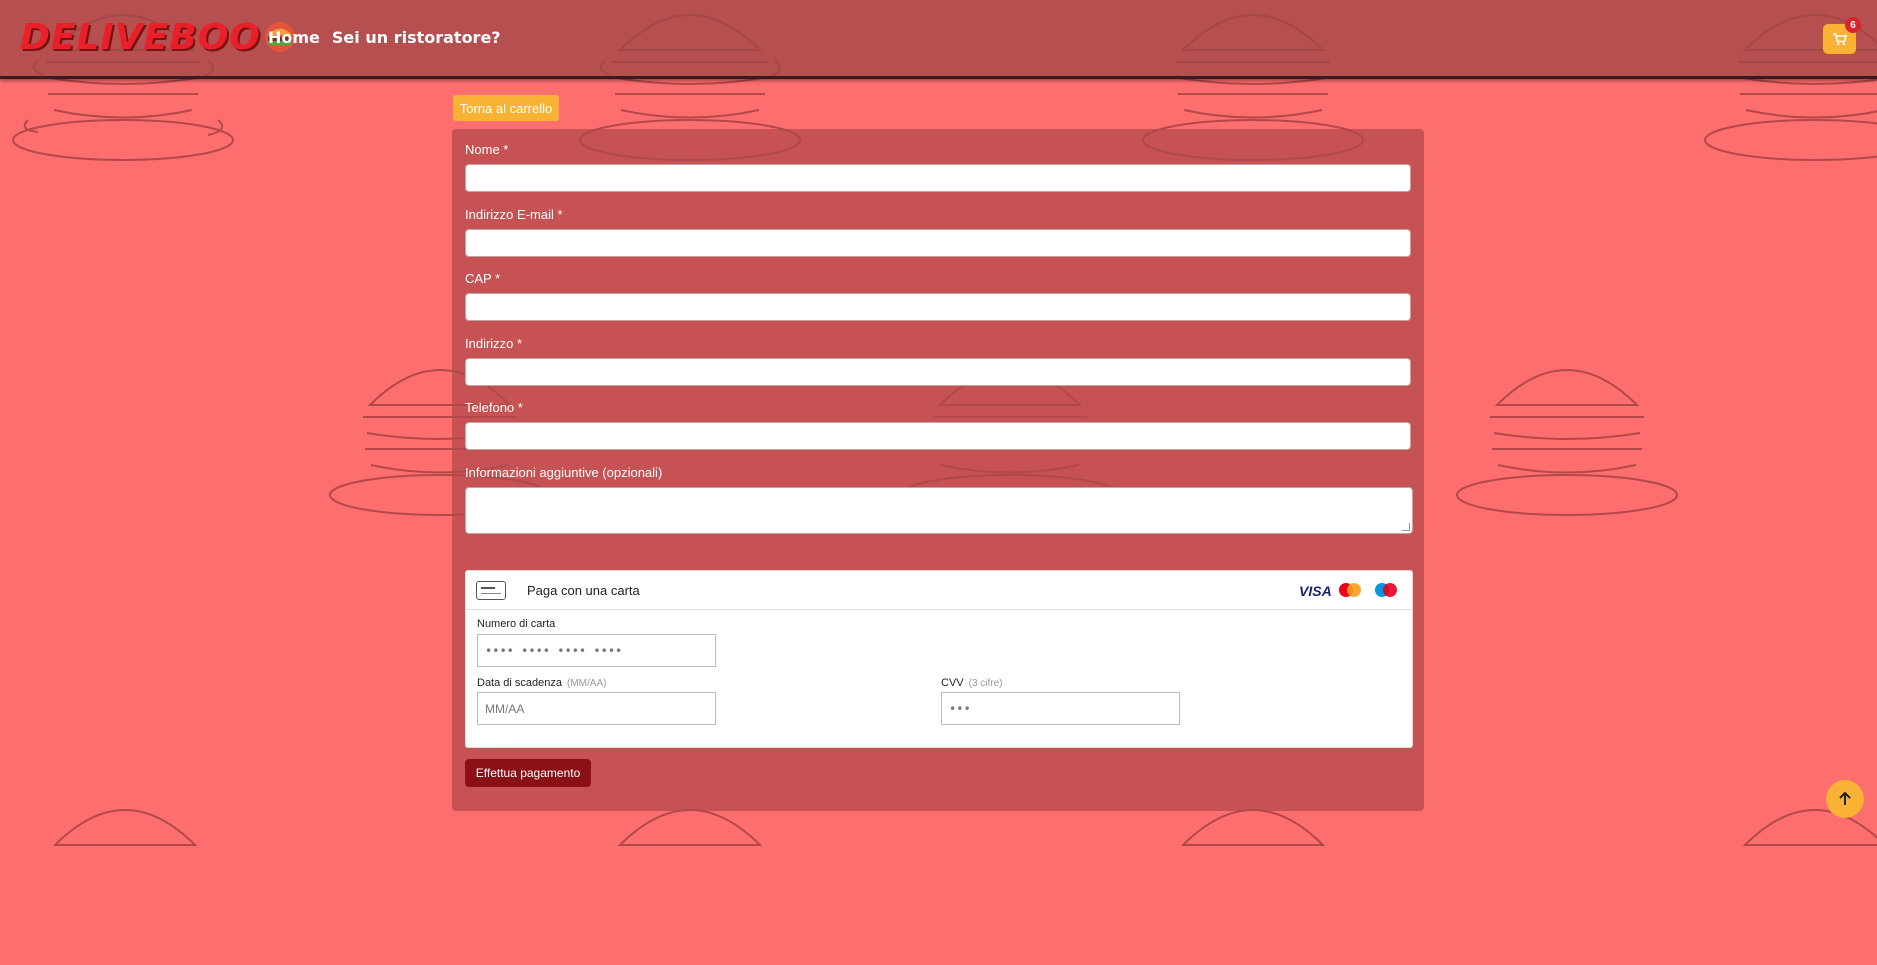 This screenshot has height=965, width=1877. Describe the element at coordinates (494, 343) in the screenshot. I see `address-label: Indirizzo *` at that location.